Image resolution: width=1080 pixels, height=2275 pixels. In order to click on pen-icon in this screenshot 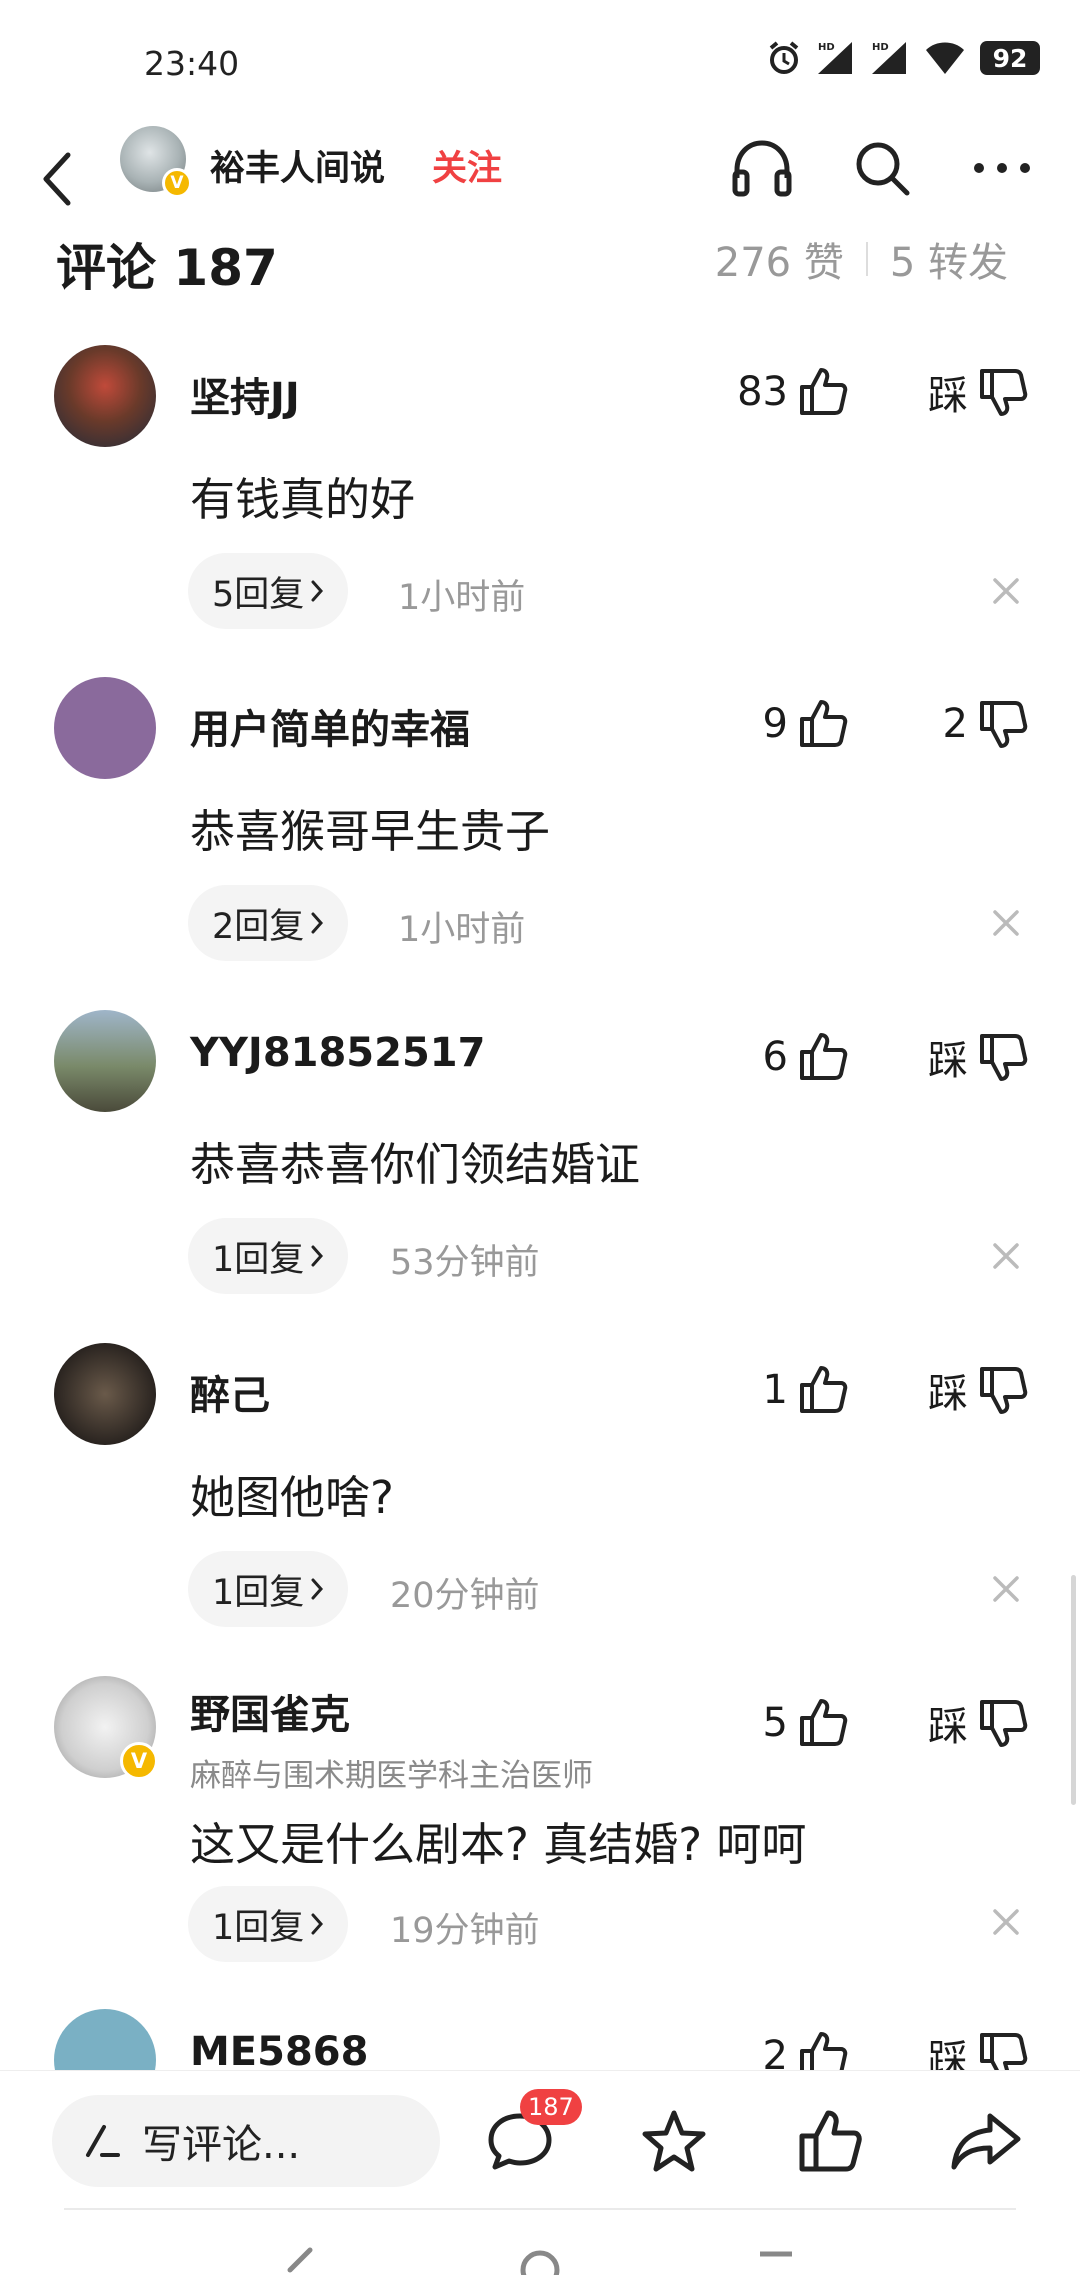, I will do `click(103, 2141)`.